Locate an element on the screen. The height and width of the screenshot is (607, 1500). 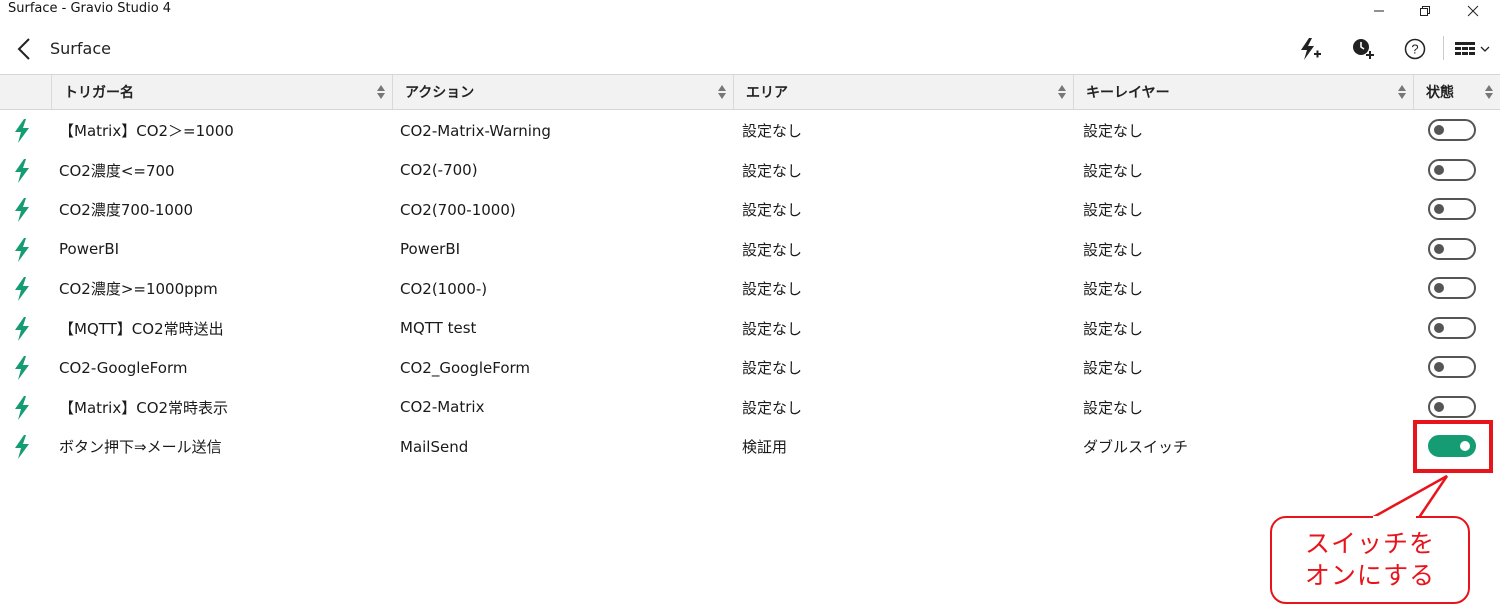
trigger-name: CO2濃度700-1000 is located at coordinates (126, 210).